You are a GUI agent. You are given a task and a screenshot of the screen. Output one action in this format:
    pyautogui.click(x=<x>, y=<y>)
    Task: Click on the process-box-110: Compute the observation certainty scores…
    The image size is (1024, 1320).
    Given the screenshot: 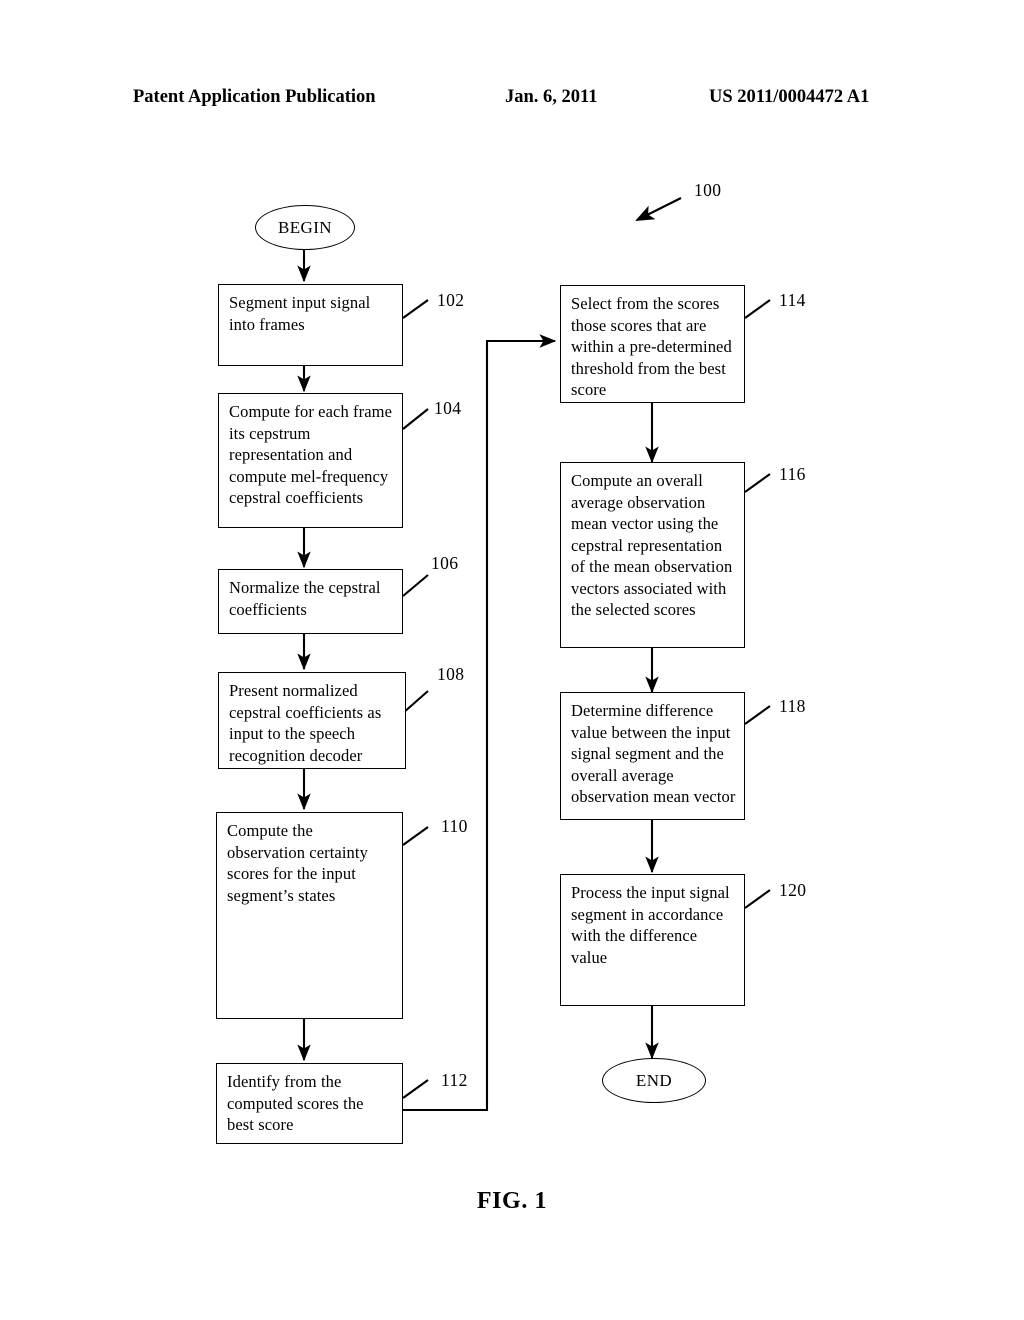 What is the action you would take?
    pyautogui.click(x=309, y=915)
    